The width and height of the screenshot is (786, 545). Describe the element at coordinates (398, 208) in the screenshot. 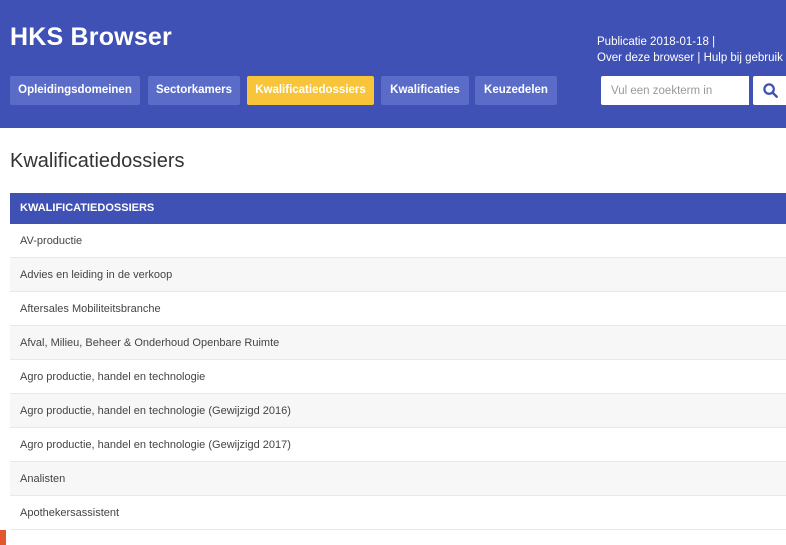

I see `table-header: KWALIFICATIEDOSSIERS` at that location.